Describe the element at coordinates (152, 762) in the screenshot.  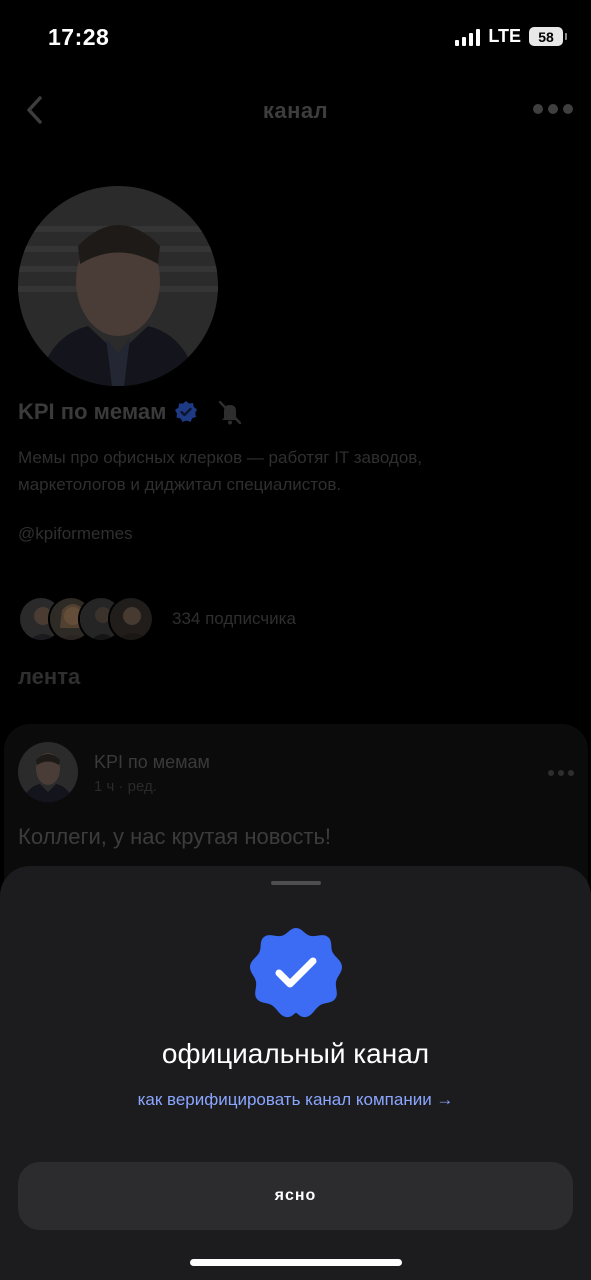
I see `post-author-name: KPI по мемам` at that location.